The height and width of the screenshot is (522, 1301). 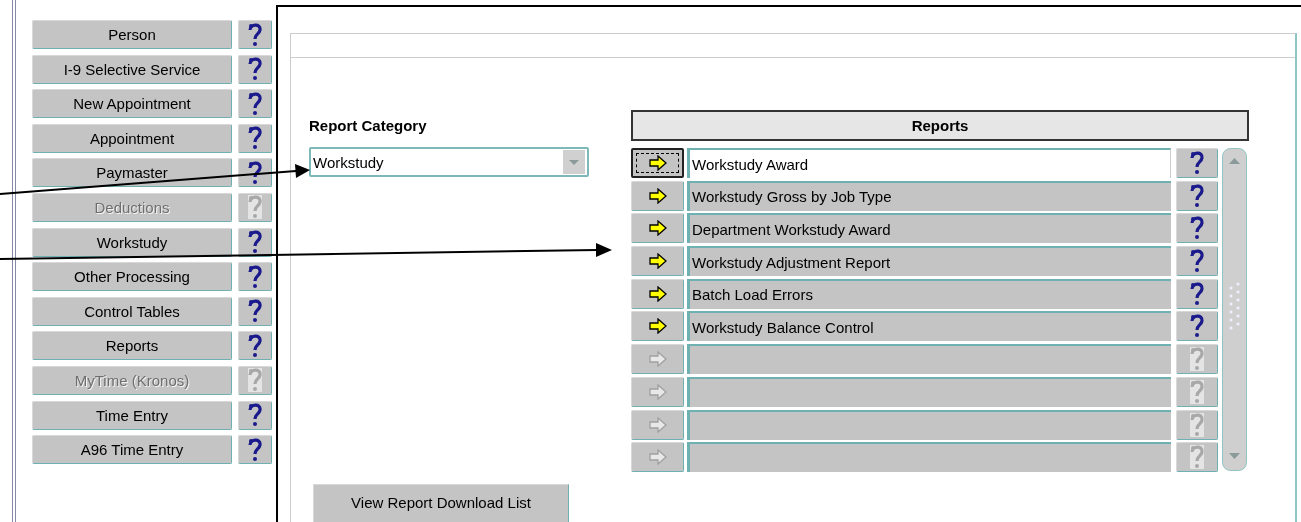 I want to click on nav-button: Workstudy, so click(x=132, y=242).